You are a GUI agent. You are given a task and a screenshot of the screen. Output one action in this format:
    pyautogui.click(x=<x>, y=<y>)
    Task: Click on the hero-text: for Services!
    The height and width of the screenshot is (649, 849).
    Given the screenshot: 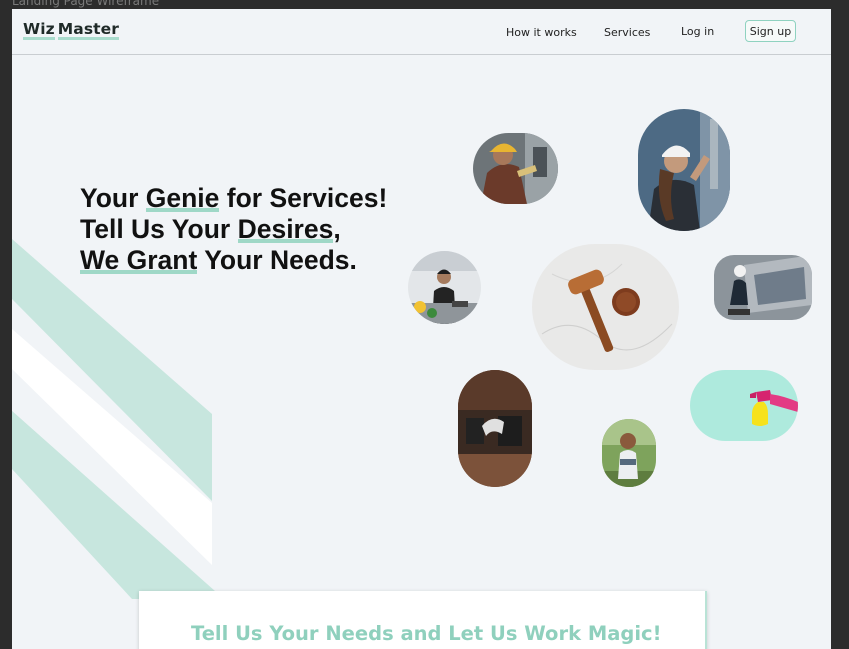 What is the action you would take?
    pyautogui.click(x=303, y=198)
    